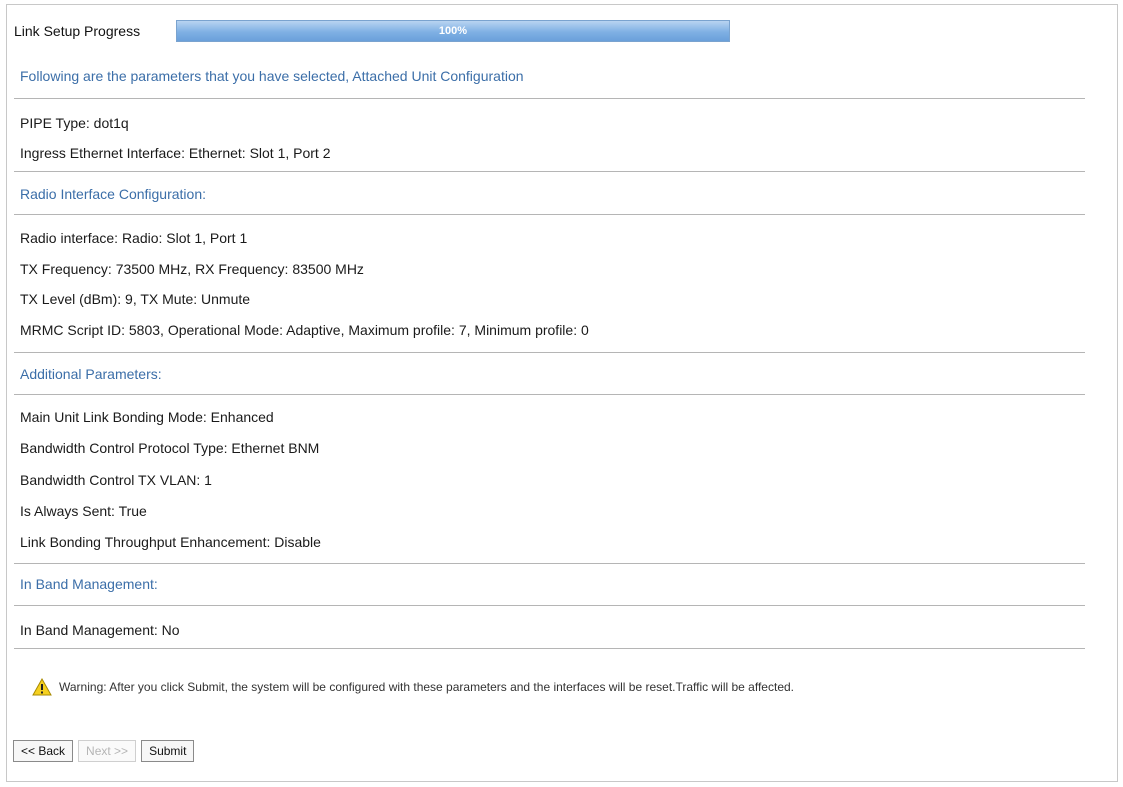 This screenshot has width=1123, height=787. I want to click on progress-bar: 100%, so click(453, 31).